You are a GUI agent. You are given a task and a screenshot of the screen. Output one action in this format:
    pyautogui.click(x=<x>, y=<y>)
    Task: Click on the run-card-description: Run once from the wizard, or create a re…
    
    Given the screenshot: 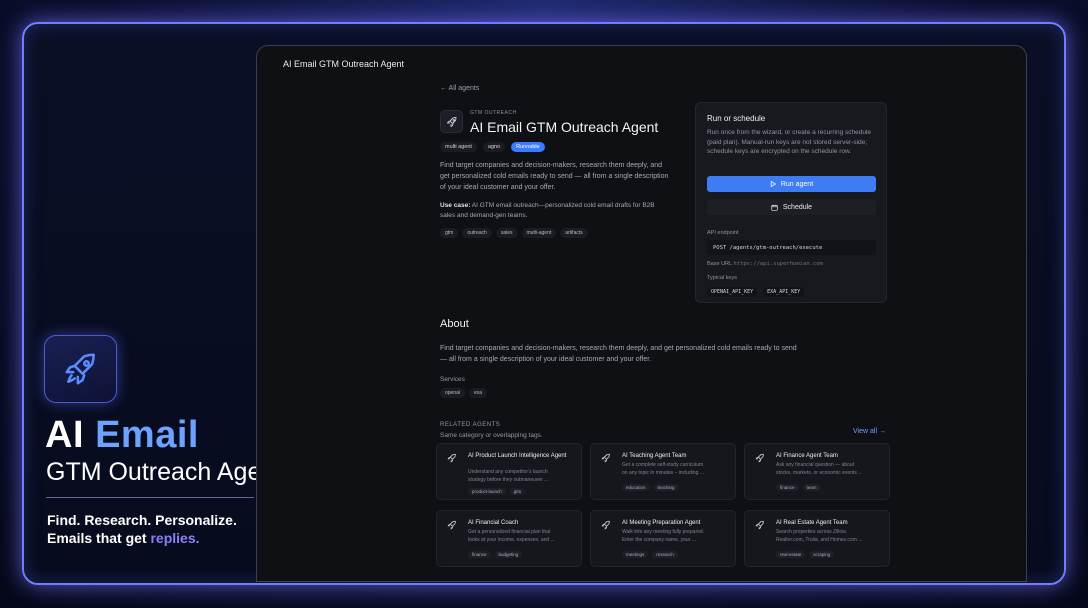 What is the action you would take?
    pyautogui.click(x=789, y=142)
    